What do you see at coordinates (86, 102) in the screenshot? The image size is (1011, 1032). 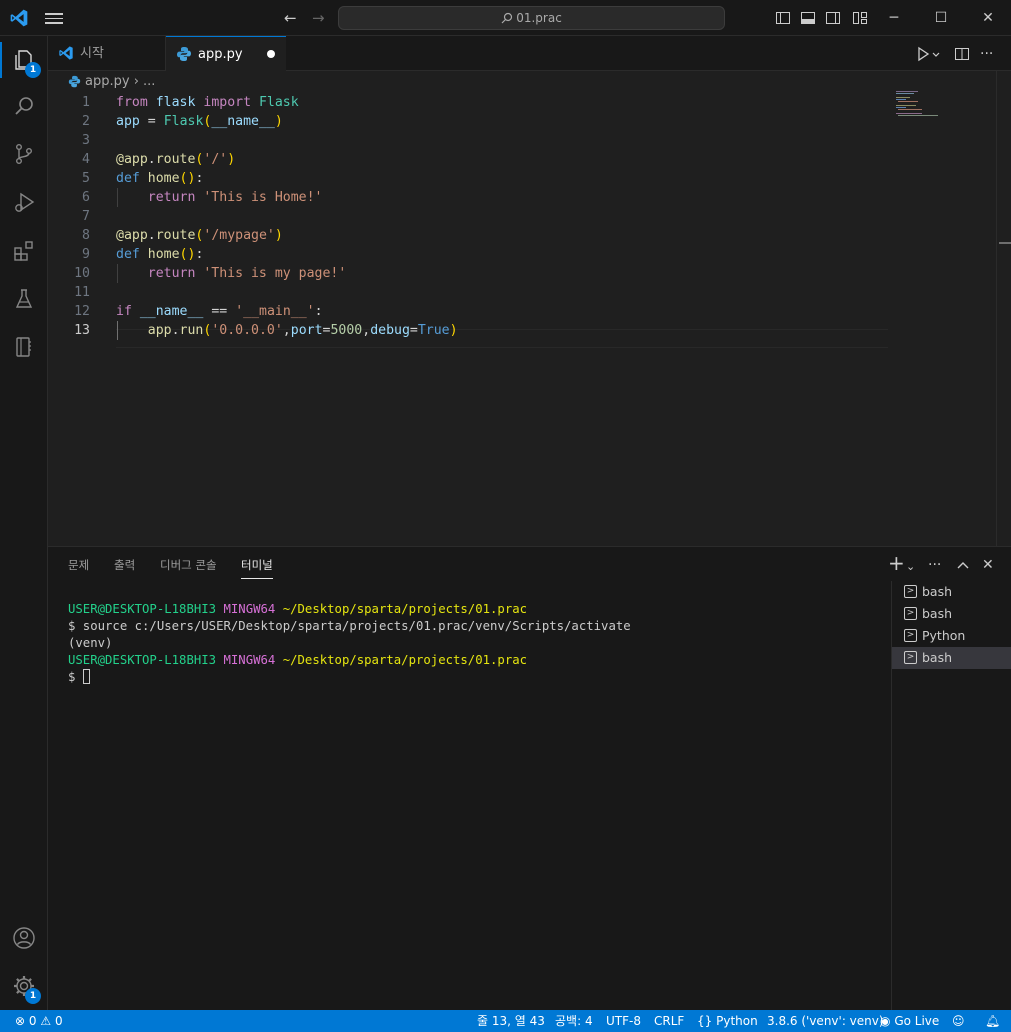 I see `line-number: 1` at bounding box center [86, 102].